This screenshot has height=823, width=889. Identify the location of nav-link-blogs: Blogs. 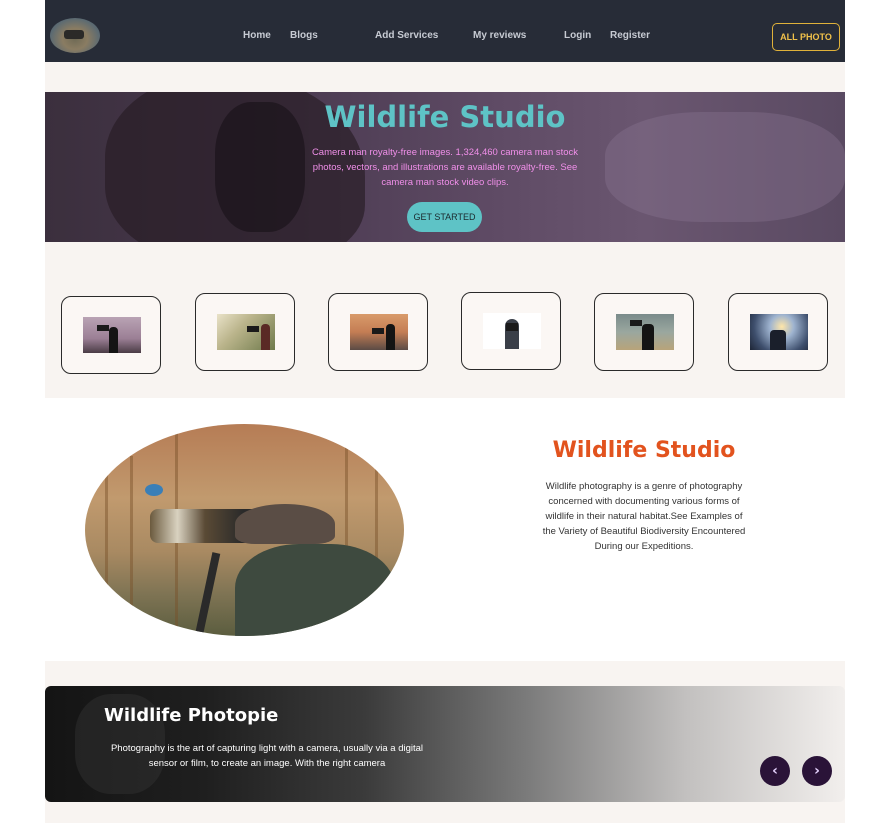
(304, 35).